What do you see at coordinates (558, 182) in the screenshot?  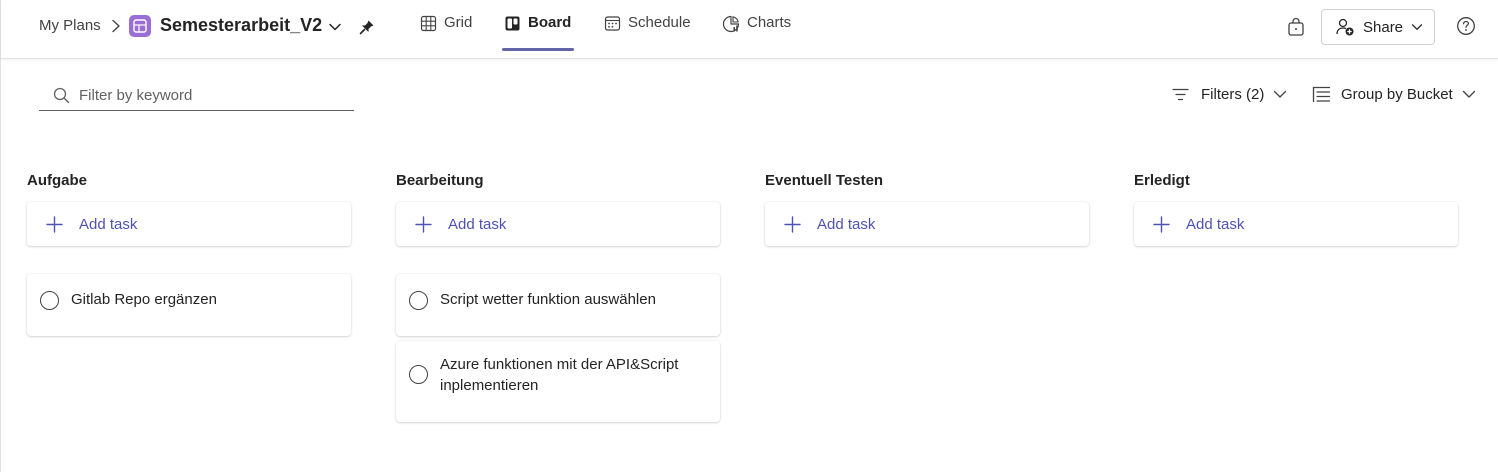 I see `bucket-title: Bearbeitung` at bounding box center [558, 182].